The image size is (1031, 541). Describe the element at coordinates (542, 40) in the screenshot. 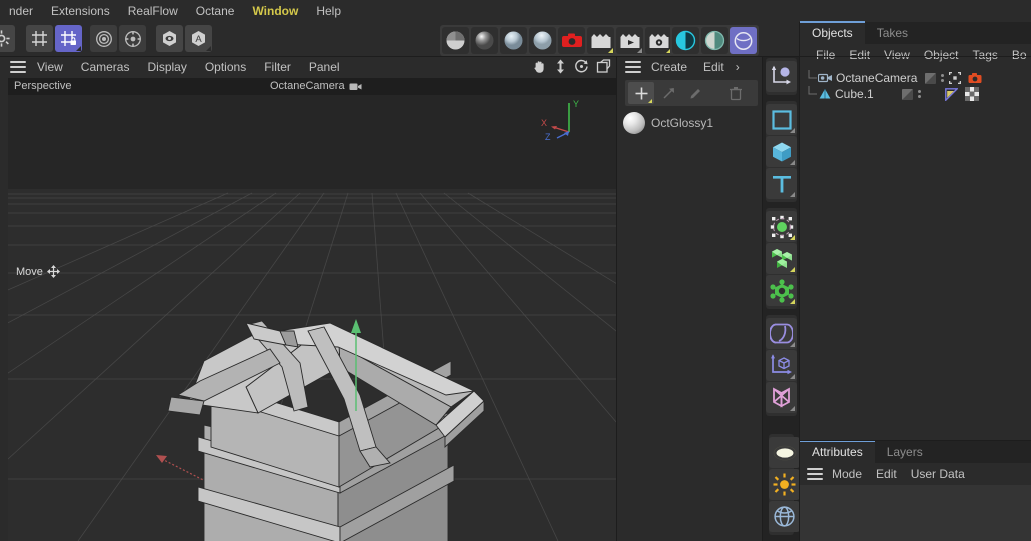

I see `material-preview-diffuse-icon` at that location.